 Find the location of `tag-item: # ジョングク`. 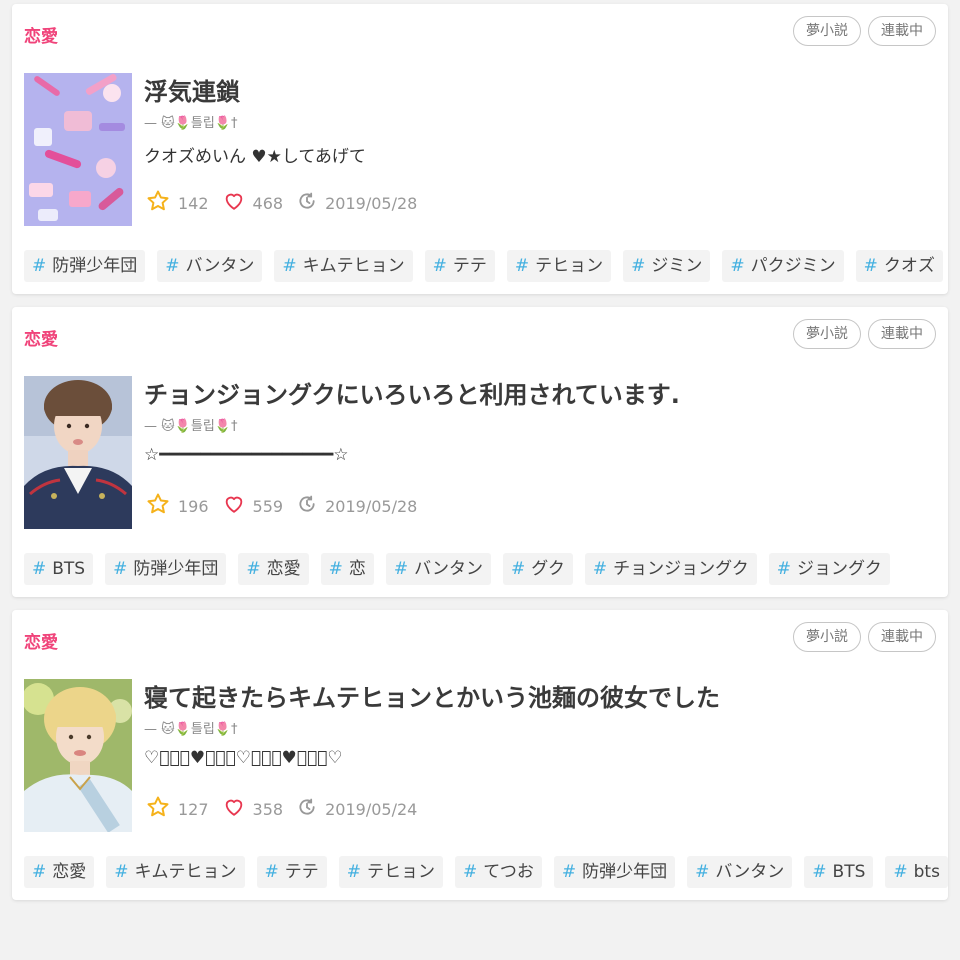

tag-item: # ジョングク is located at coordinates (829, 569).